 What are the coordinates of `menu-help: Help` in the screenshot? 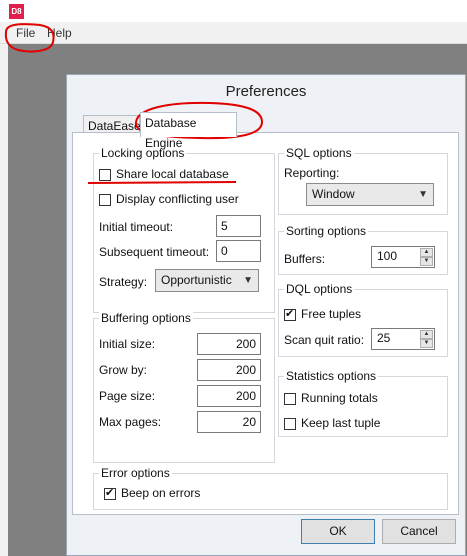 It's located at (59, 33).